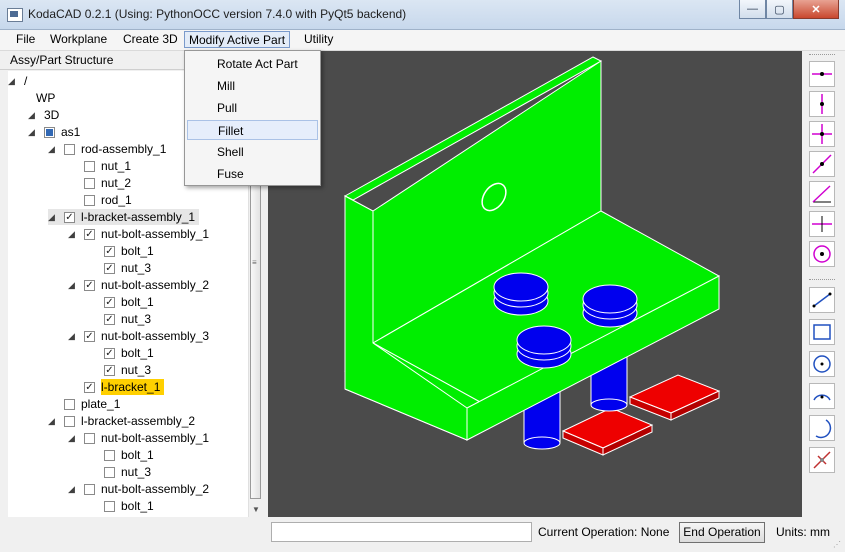  Describe the element at coordinates (252, 130) in the screenshot. I see `menu-item-fillet: Fillet` at that location.